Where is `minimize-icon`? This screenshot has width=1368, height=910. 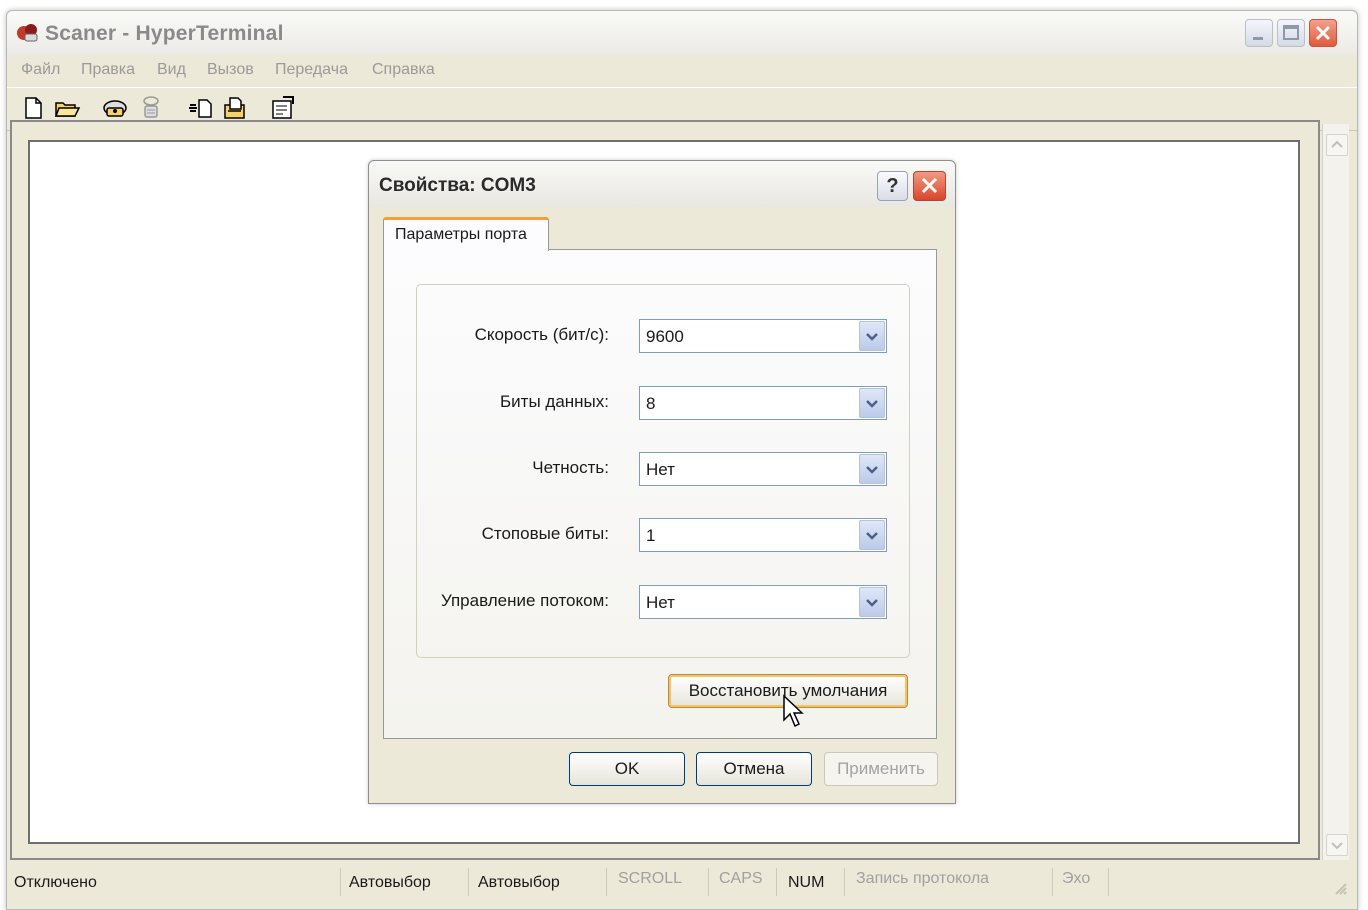 minimize-icon is located at coordinates (1258, 38).